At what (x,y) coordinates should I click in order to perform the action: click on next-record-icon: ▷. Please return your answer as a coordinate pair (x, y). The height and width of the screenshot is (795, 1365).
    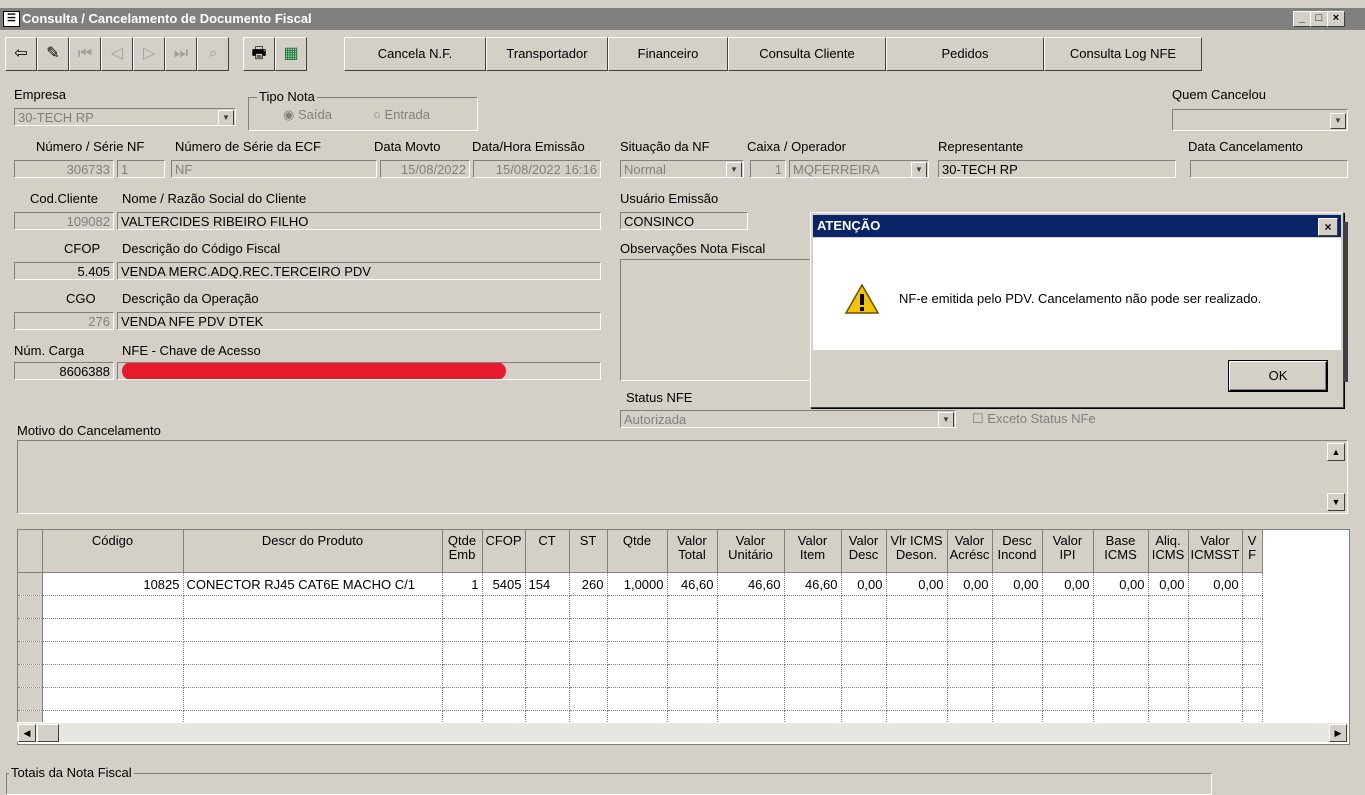
    Looking at the image, I should click on (149, 54).